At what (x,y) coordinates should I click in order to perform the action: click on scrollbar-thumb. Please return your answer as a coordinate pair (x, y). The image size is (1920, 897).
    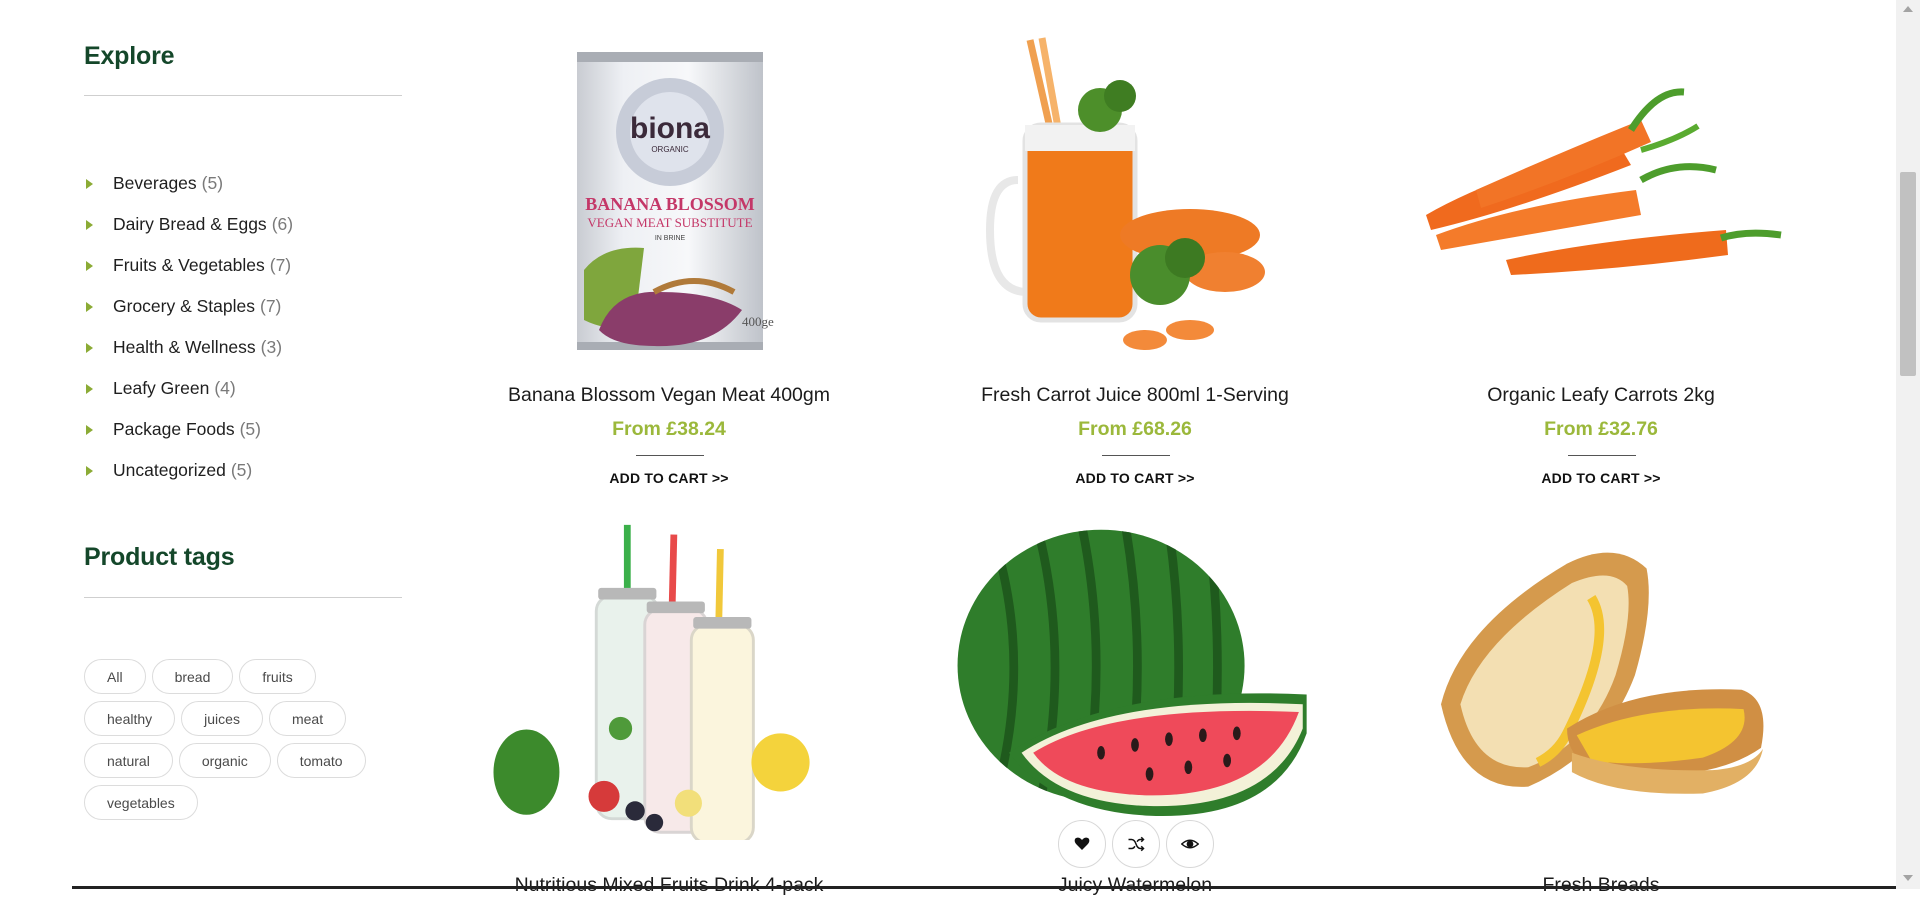
    Looking at the image, I should click on (1908, 274).